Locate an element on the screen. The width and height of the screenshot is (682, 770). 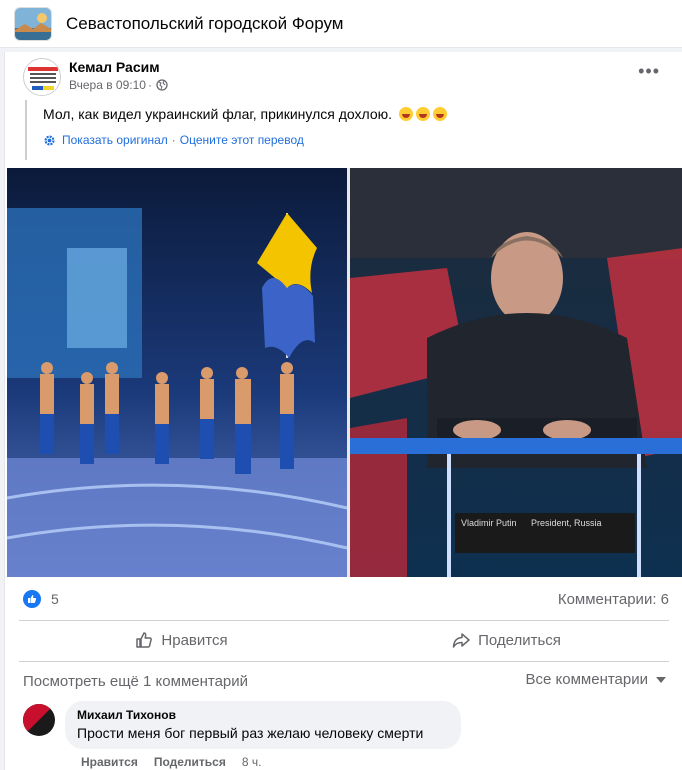
group-header: Севастопольский городской Форум is located at coordinates (341, 24).